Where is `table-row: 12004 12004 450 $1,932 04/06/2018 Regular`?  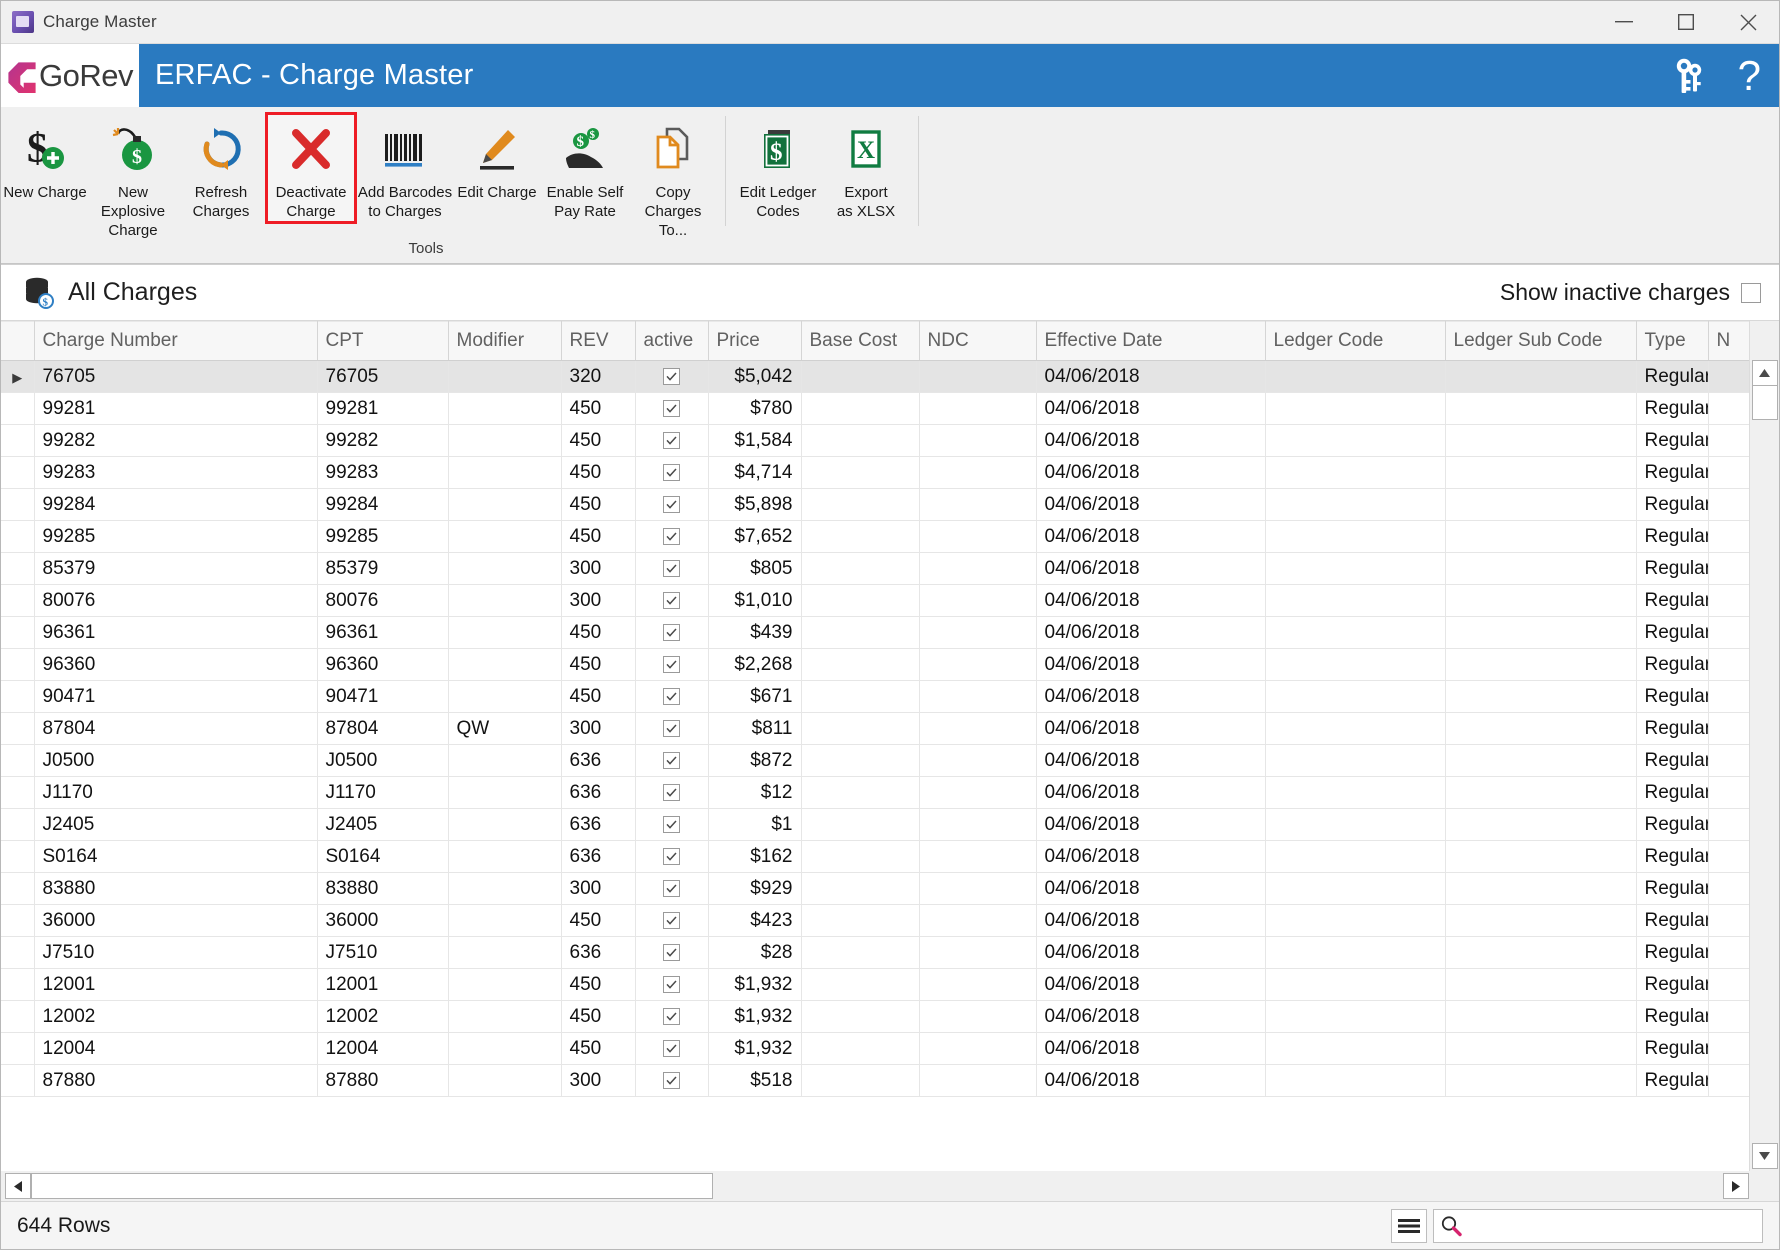 table-row: 12004 12004 450 $1,932 04/06/2018 Regular is located at coordinates (875, 1048).